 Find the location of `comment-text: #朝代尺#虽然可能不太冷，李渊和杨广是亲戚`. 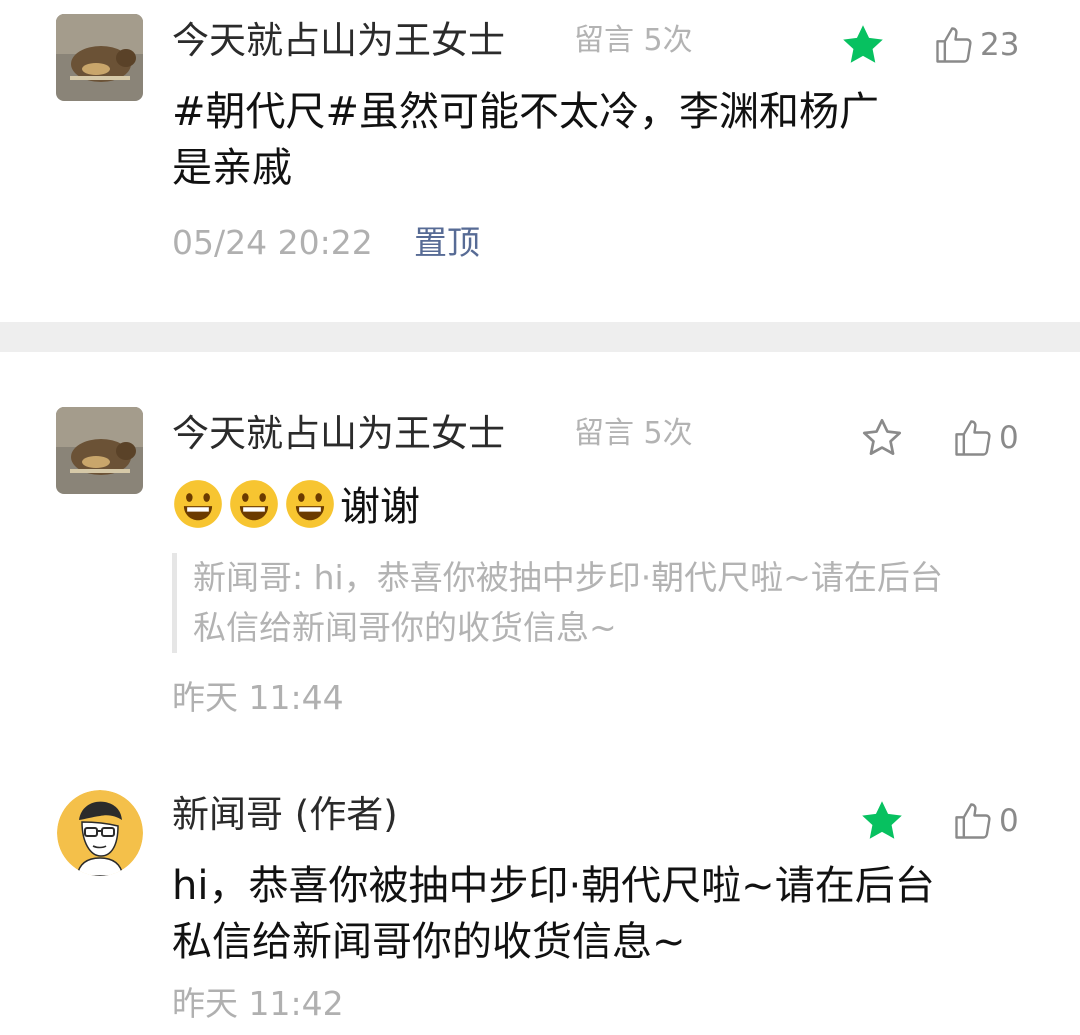

comment-text: #朝代尺#虽然可能不太冷，李渊和杨广是亲戚 is located at coordinates (526, 140).